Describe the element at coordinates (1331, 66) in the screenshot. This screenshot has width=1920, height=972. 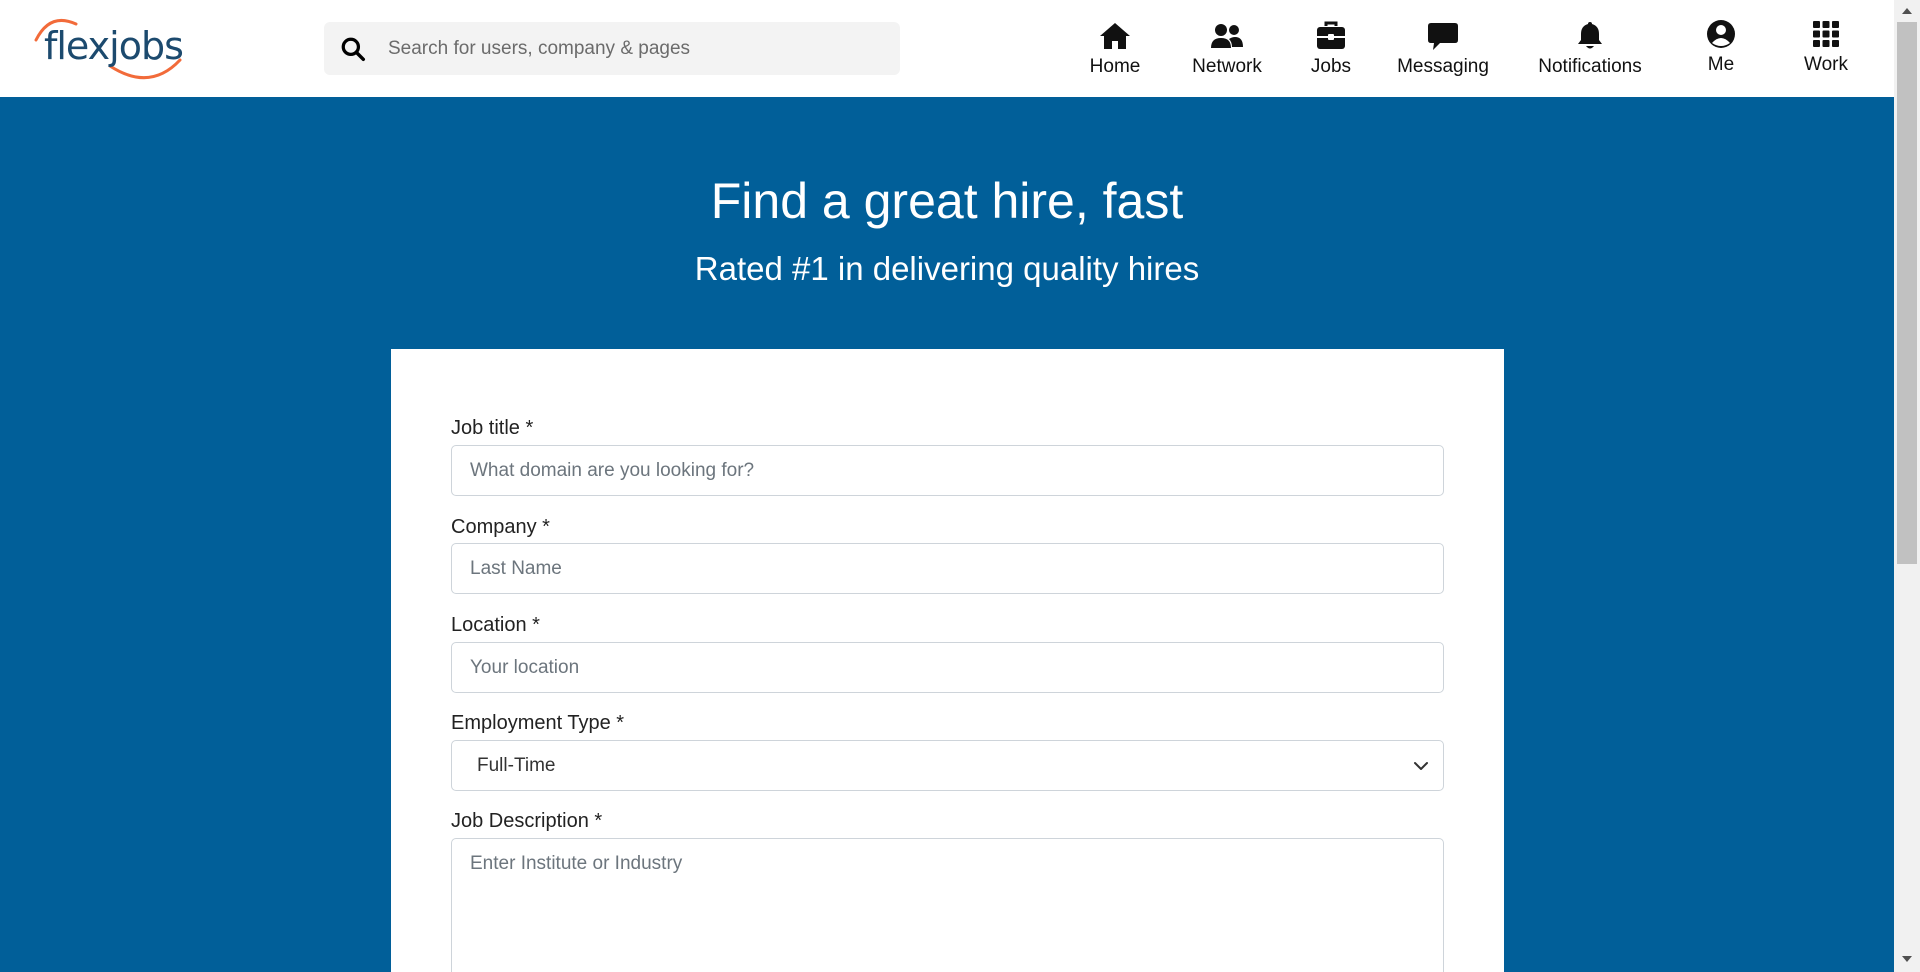
I see `nav-jobs-label: Jobs` at that location.